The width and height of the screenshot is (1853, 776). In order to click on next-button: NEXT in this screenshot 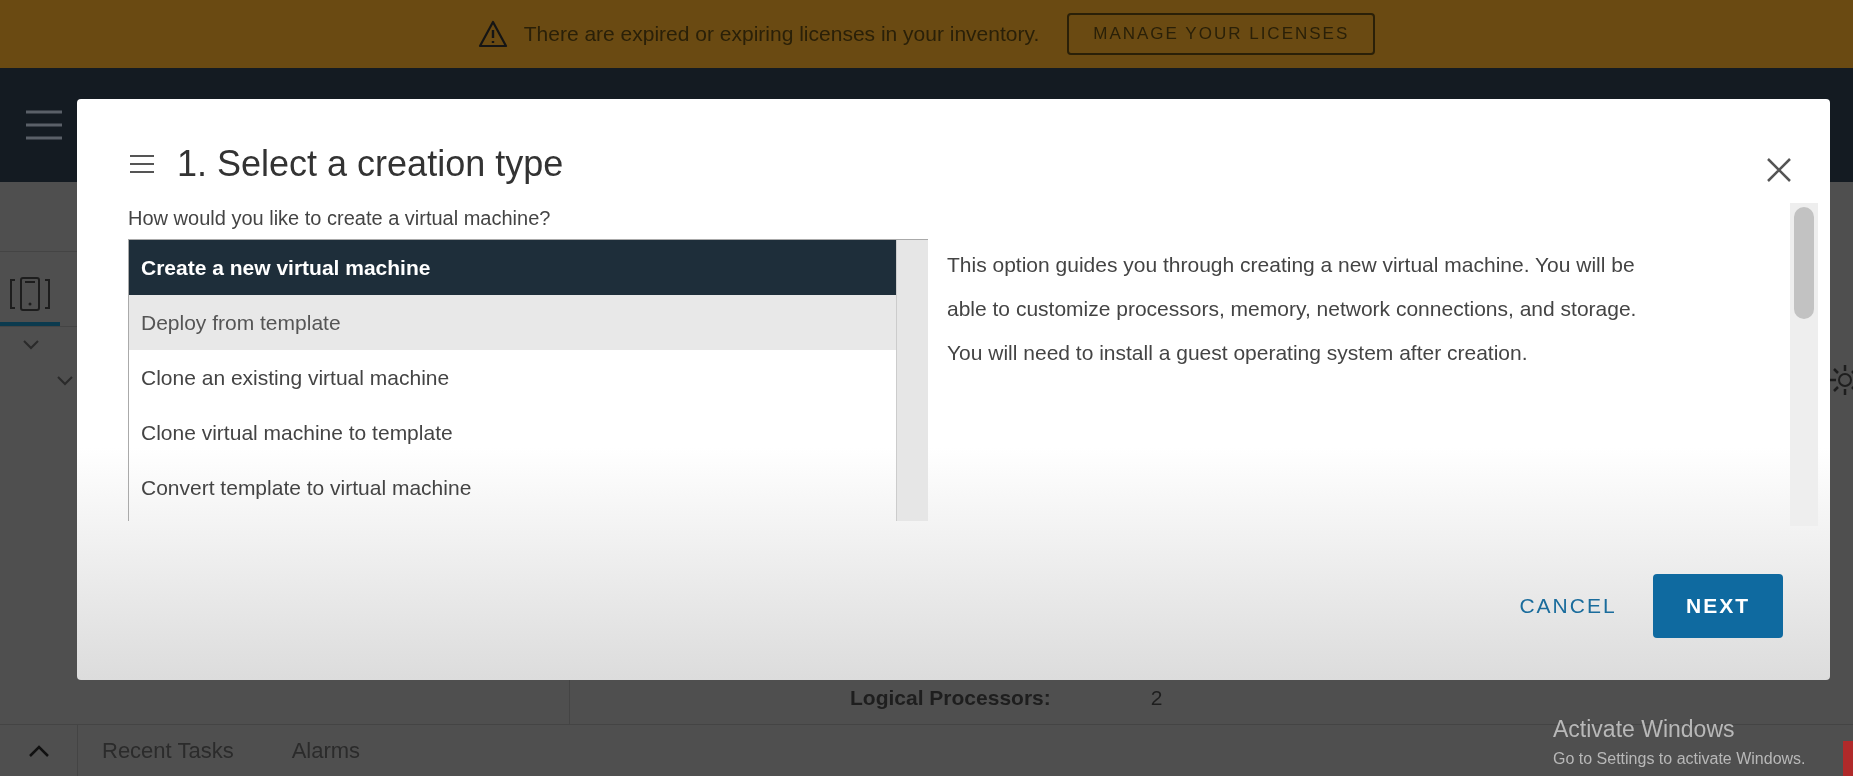, I will do `click(1718, 606)`.